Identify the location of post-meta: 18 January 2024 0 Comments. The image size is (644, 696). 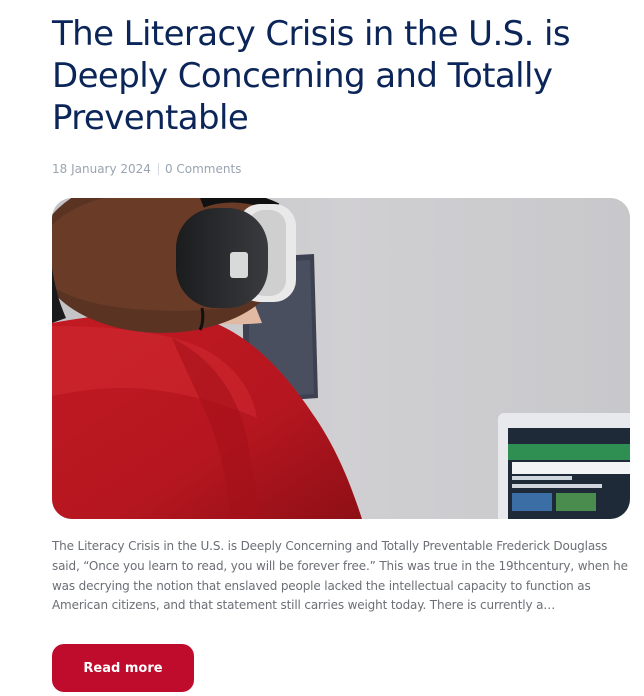
(146, 169).